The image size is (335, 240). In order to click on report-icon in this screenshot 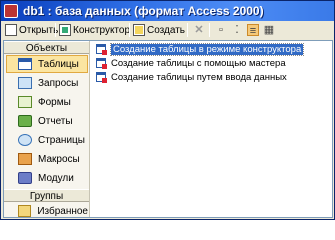, I will do `click(25, 121)`.